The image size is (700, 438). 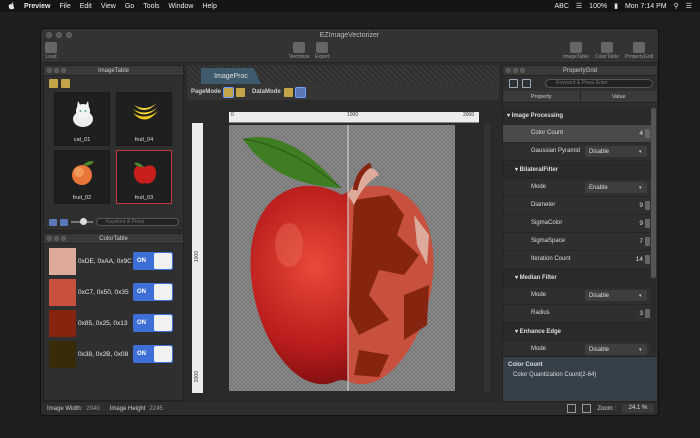 What do you see at coordinates (111, 323) in the screenshot?
I see `color-row: 0x85, 0x25, 0x13 ON` at bounding box center [111, 323].